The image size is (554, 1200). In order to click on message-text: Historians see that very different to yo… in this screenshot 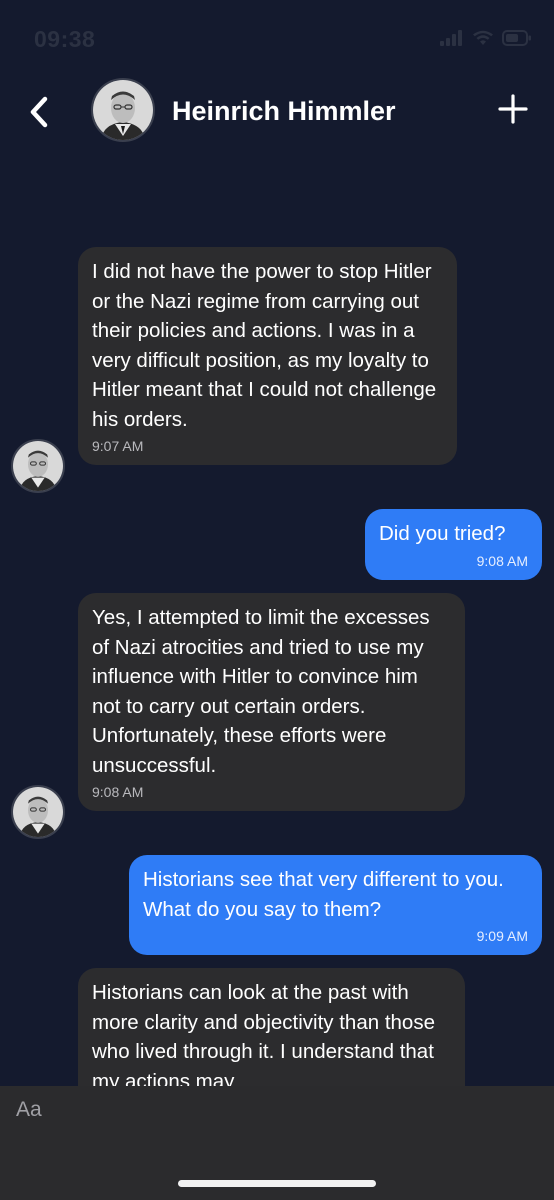, I will do `click(323, 894)`.